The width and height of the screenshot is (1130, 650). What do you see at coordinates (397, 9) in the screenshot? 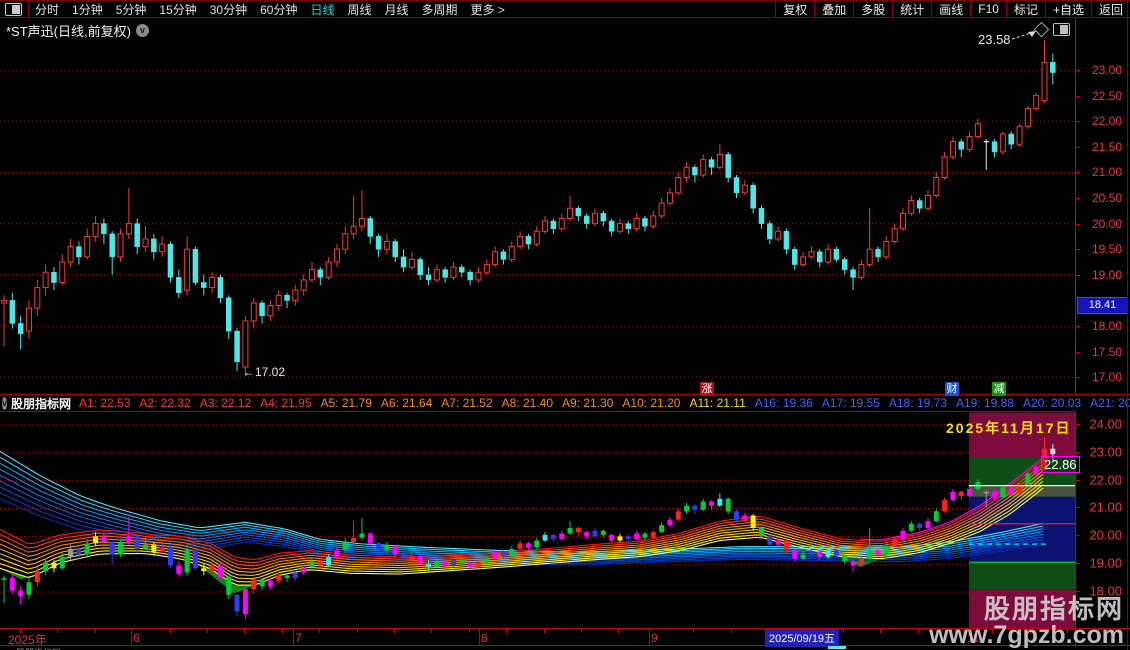
I see `menu-item-月线: 月线` at bounding box center [397, 9].